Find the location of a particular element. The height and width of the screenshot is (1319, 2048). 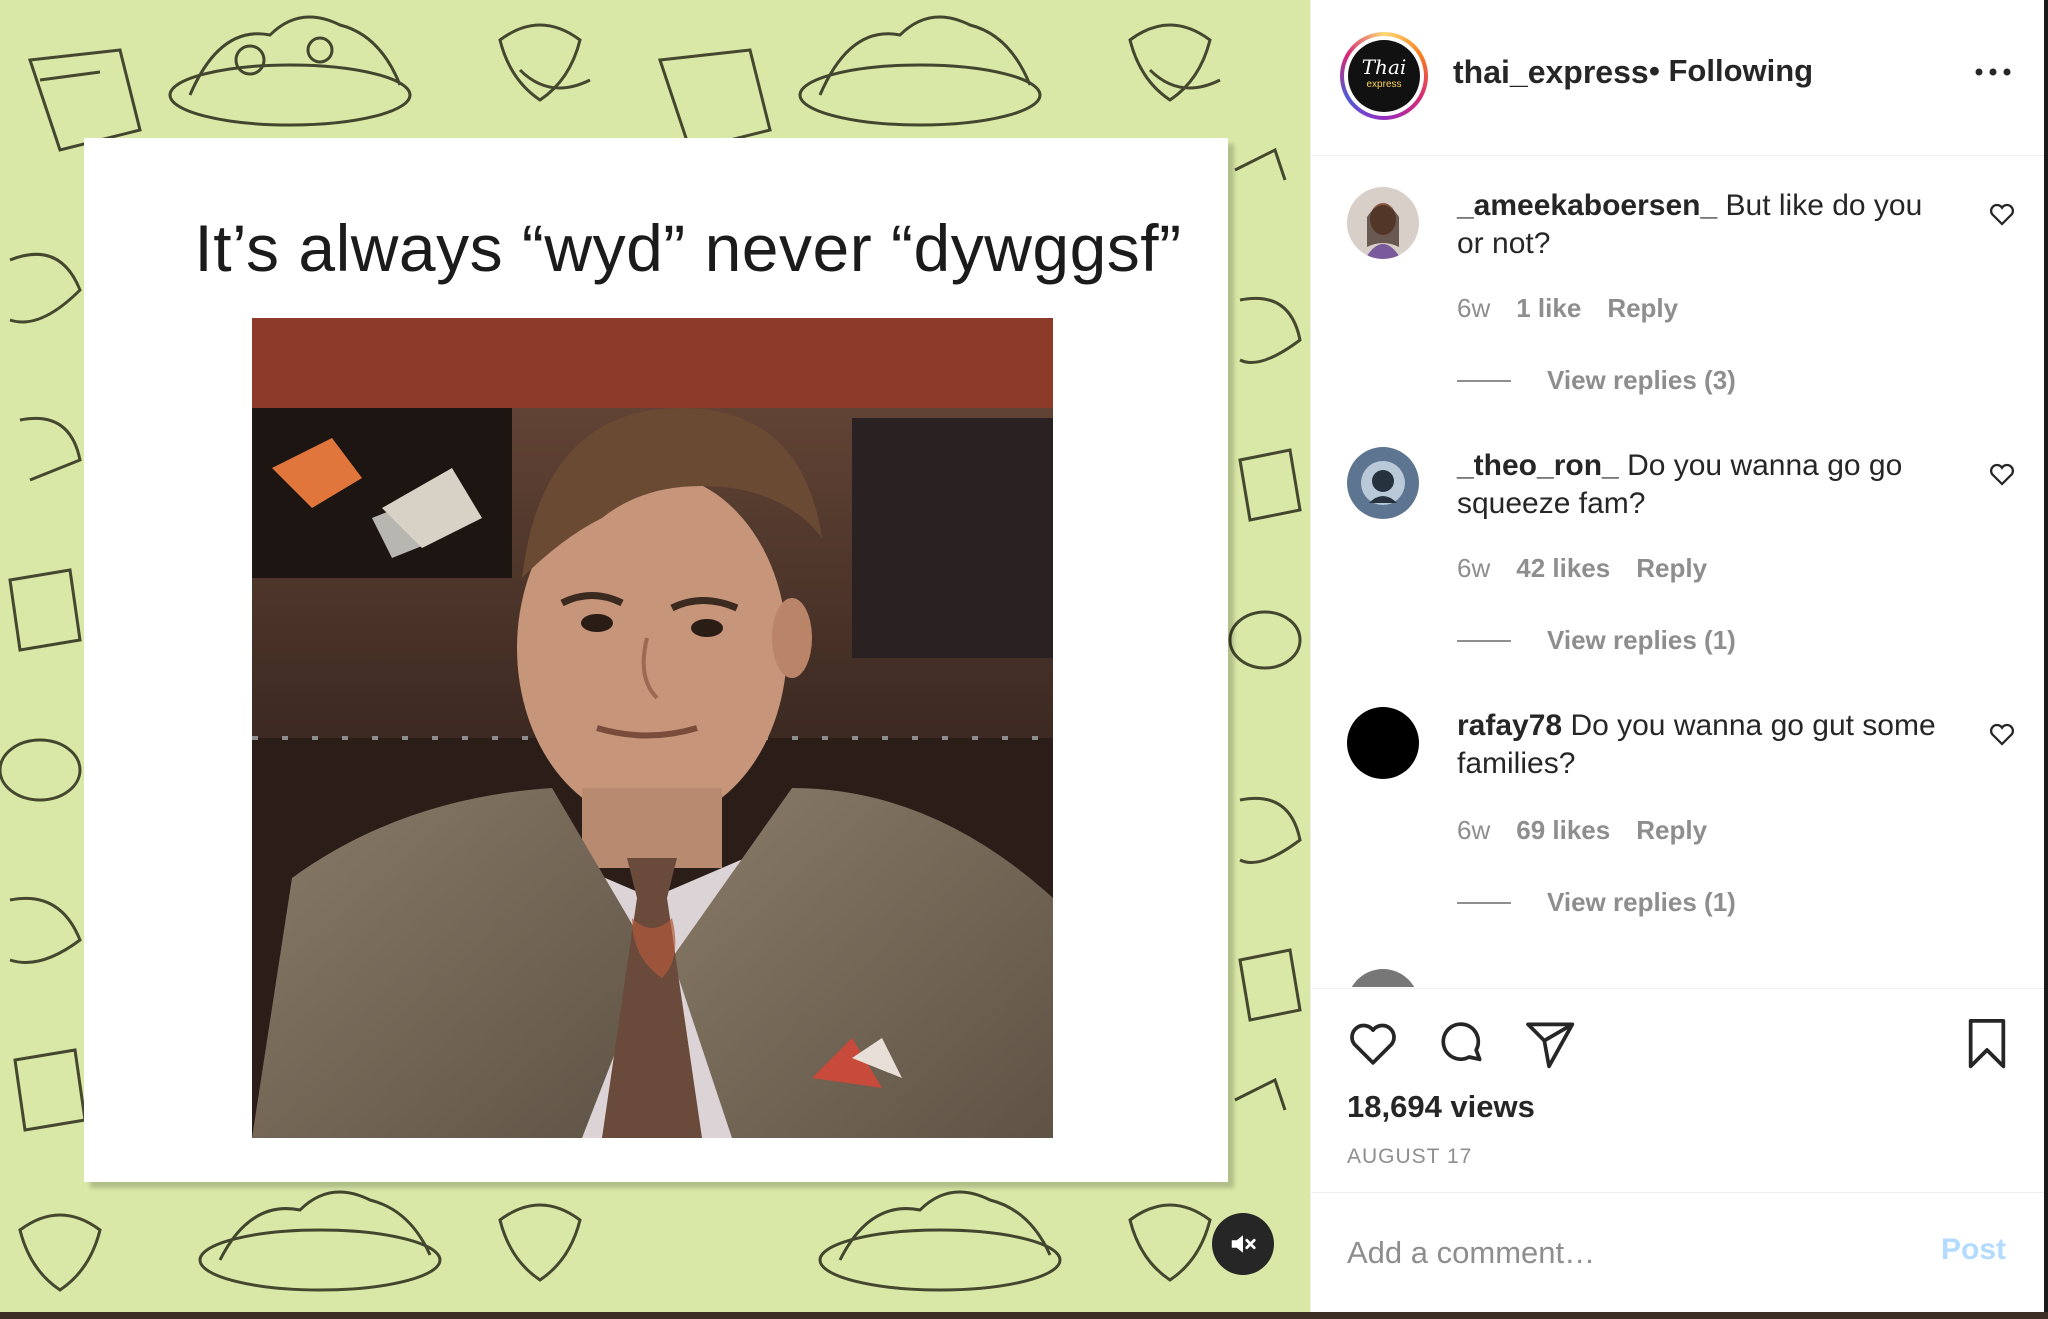

mute-toggle-button is located at coordinates (1243, 1244).